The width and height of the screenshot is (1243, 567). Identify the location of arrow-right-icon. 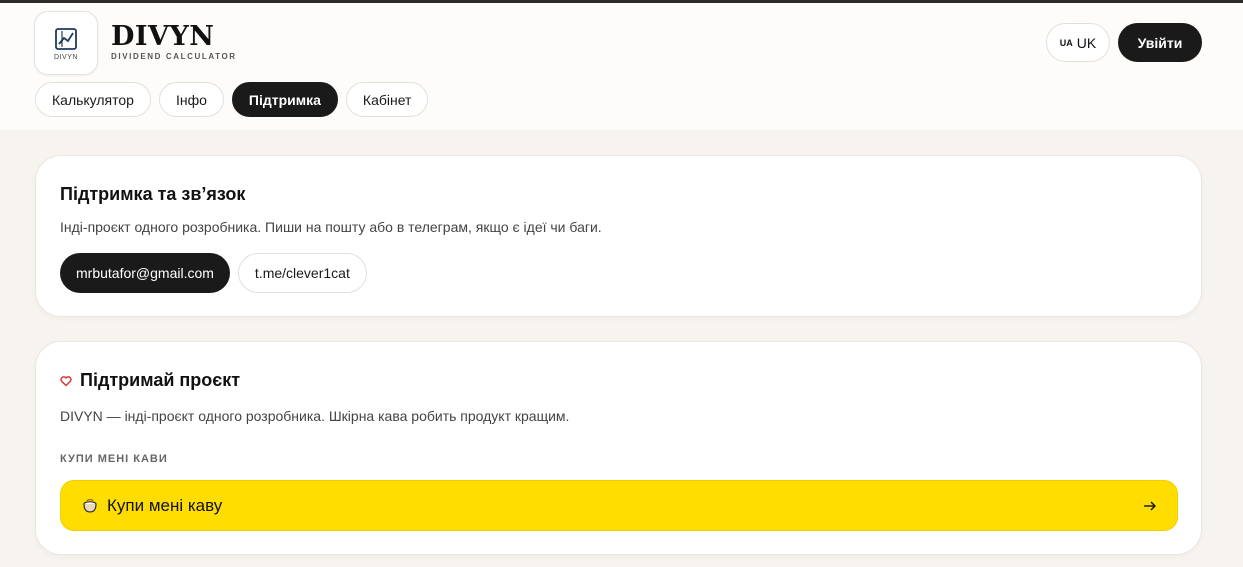
(1150, 505).